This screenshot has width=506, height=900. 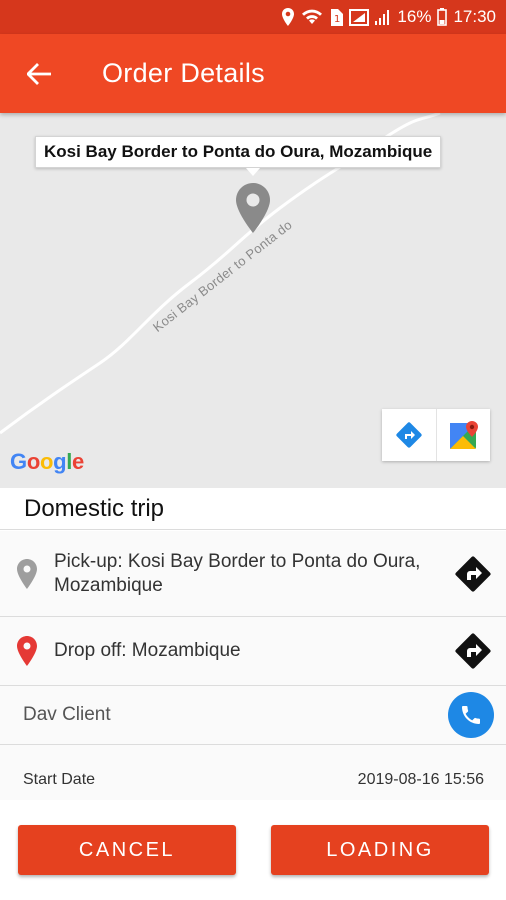 I want to click on back-button, so click(x=39, y=73).